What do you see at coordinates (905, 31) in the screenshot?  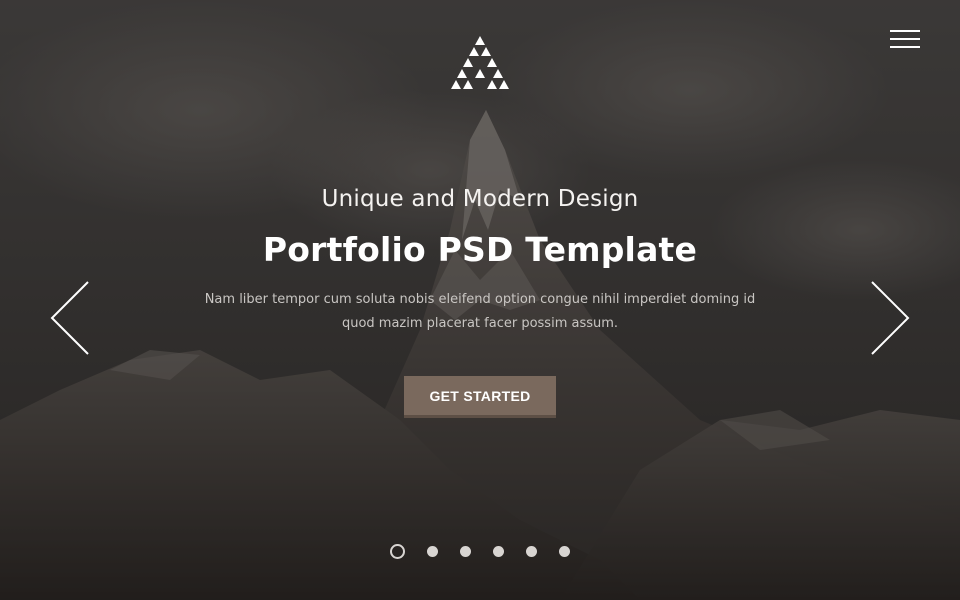 I see `menu-bar-top` at bounding box center [905, 31].